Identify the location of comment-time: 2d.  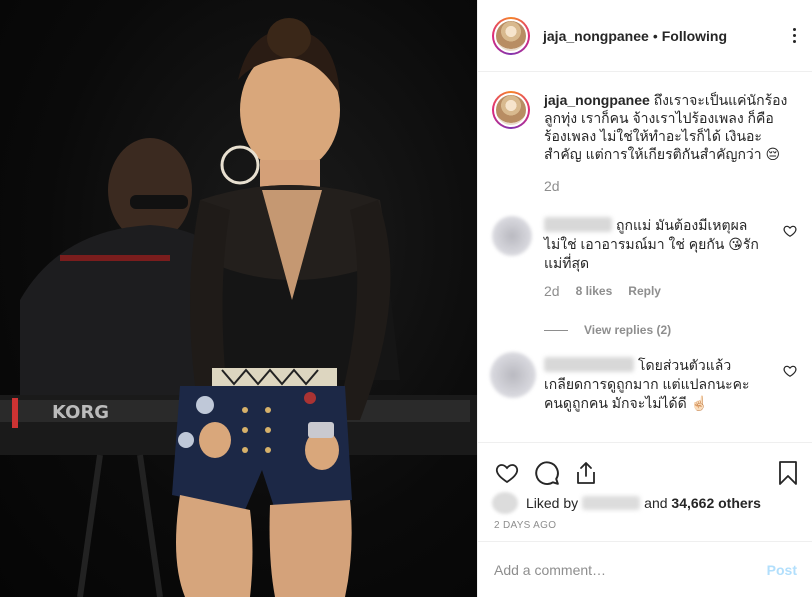
(552, 291).